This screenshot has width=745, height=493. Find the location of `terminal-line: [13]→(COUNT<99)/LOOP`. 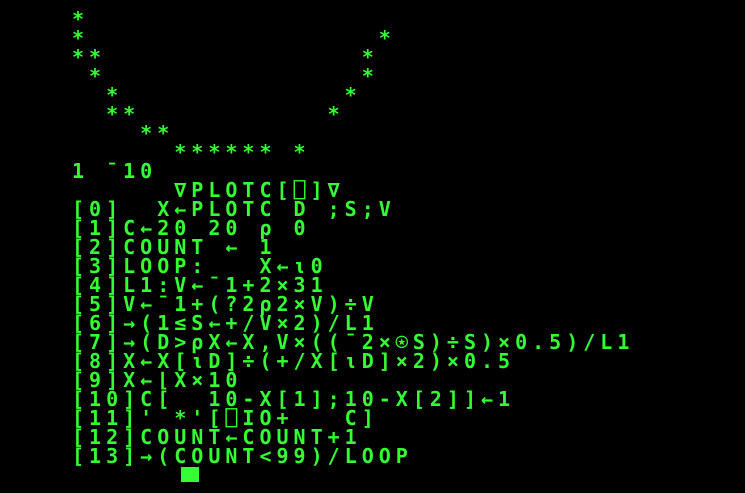

terminal-line: [13]→(COUNT<99)/LOOP is located at coordinates (242, 456).